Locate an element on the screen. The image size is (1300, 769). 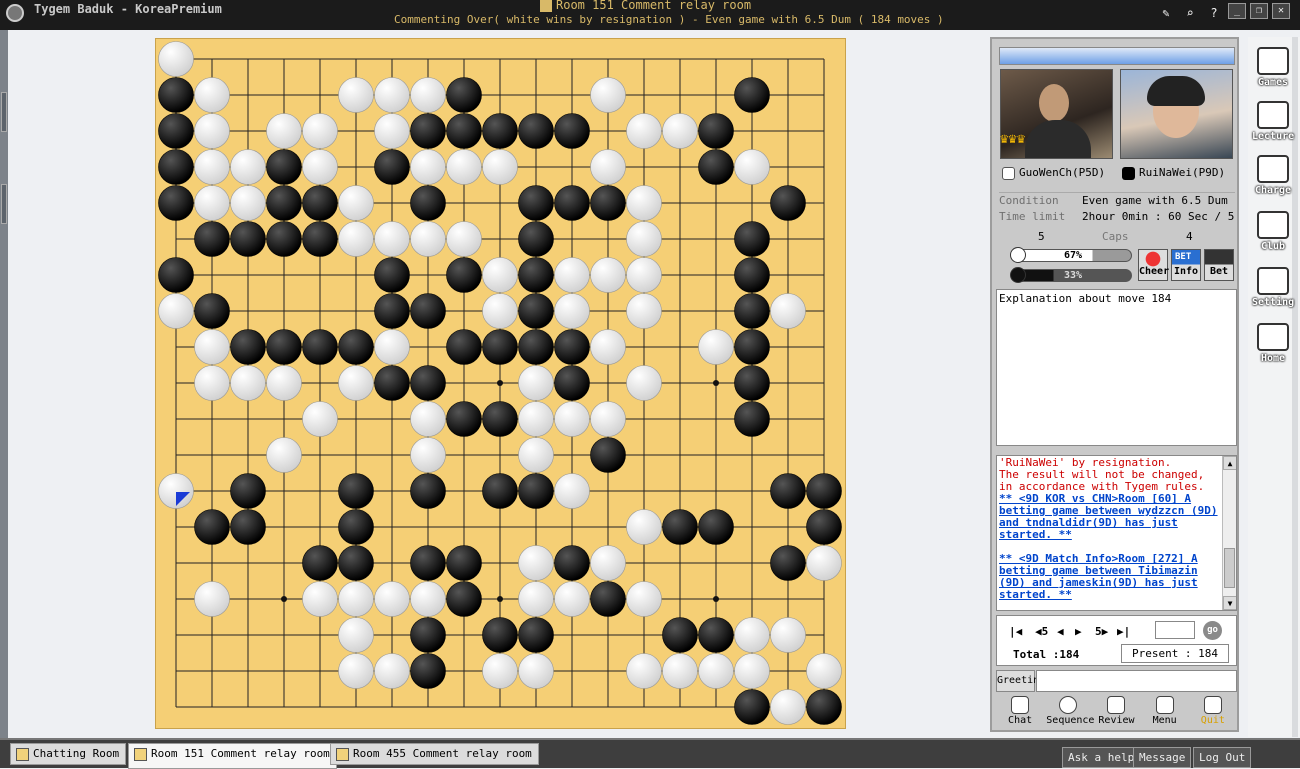
move-number-input is located at coordinates (1175, 630).